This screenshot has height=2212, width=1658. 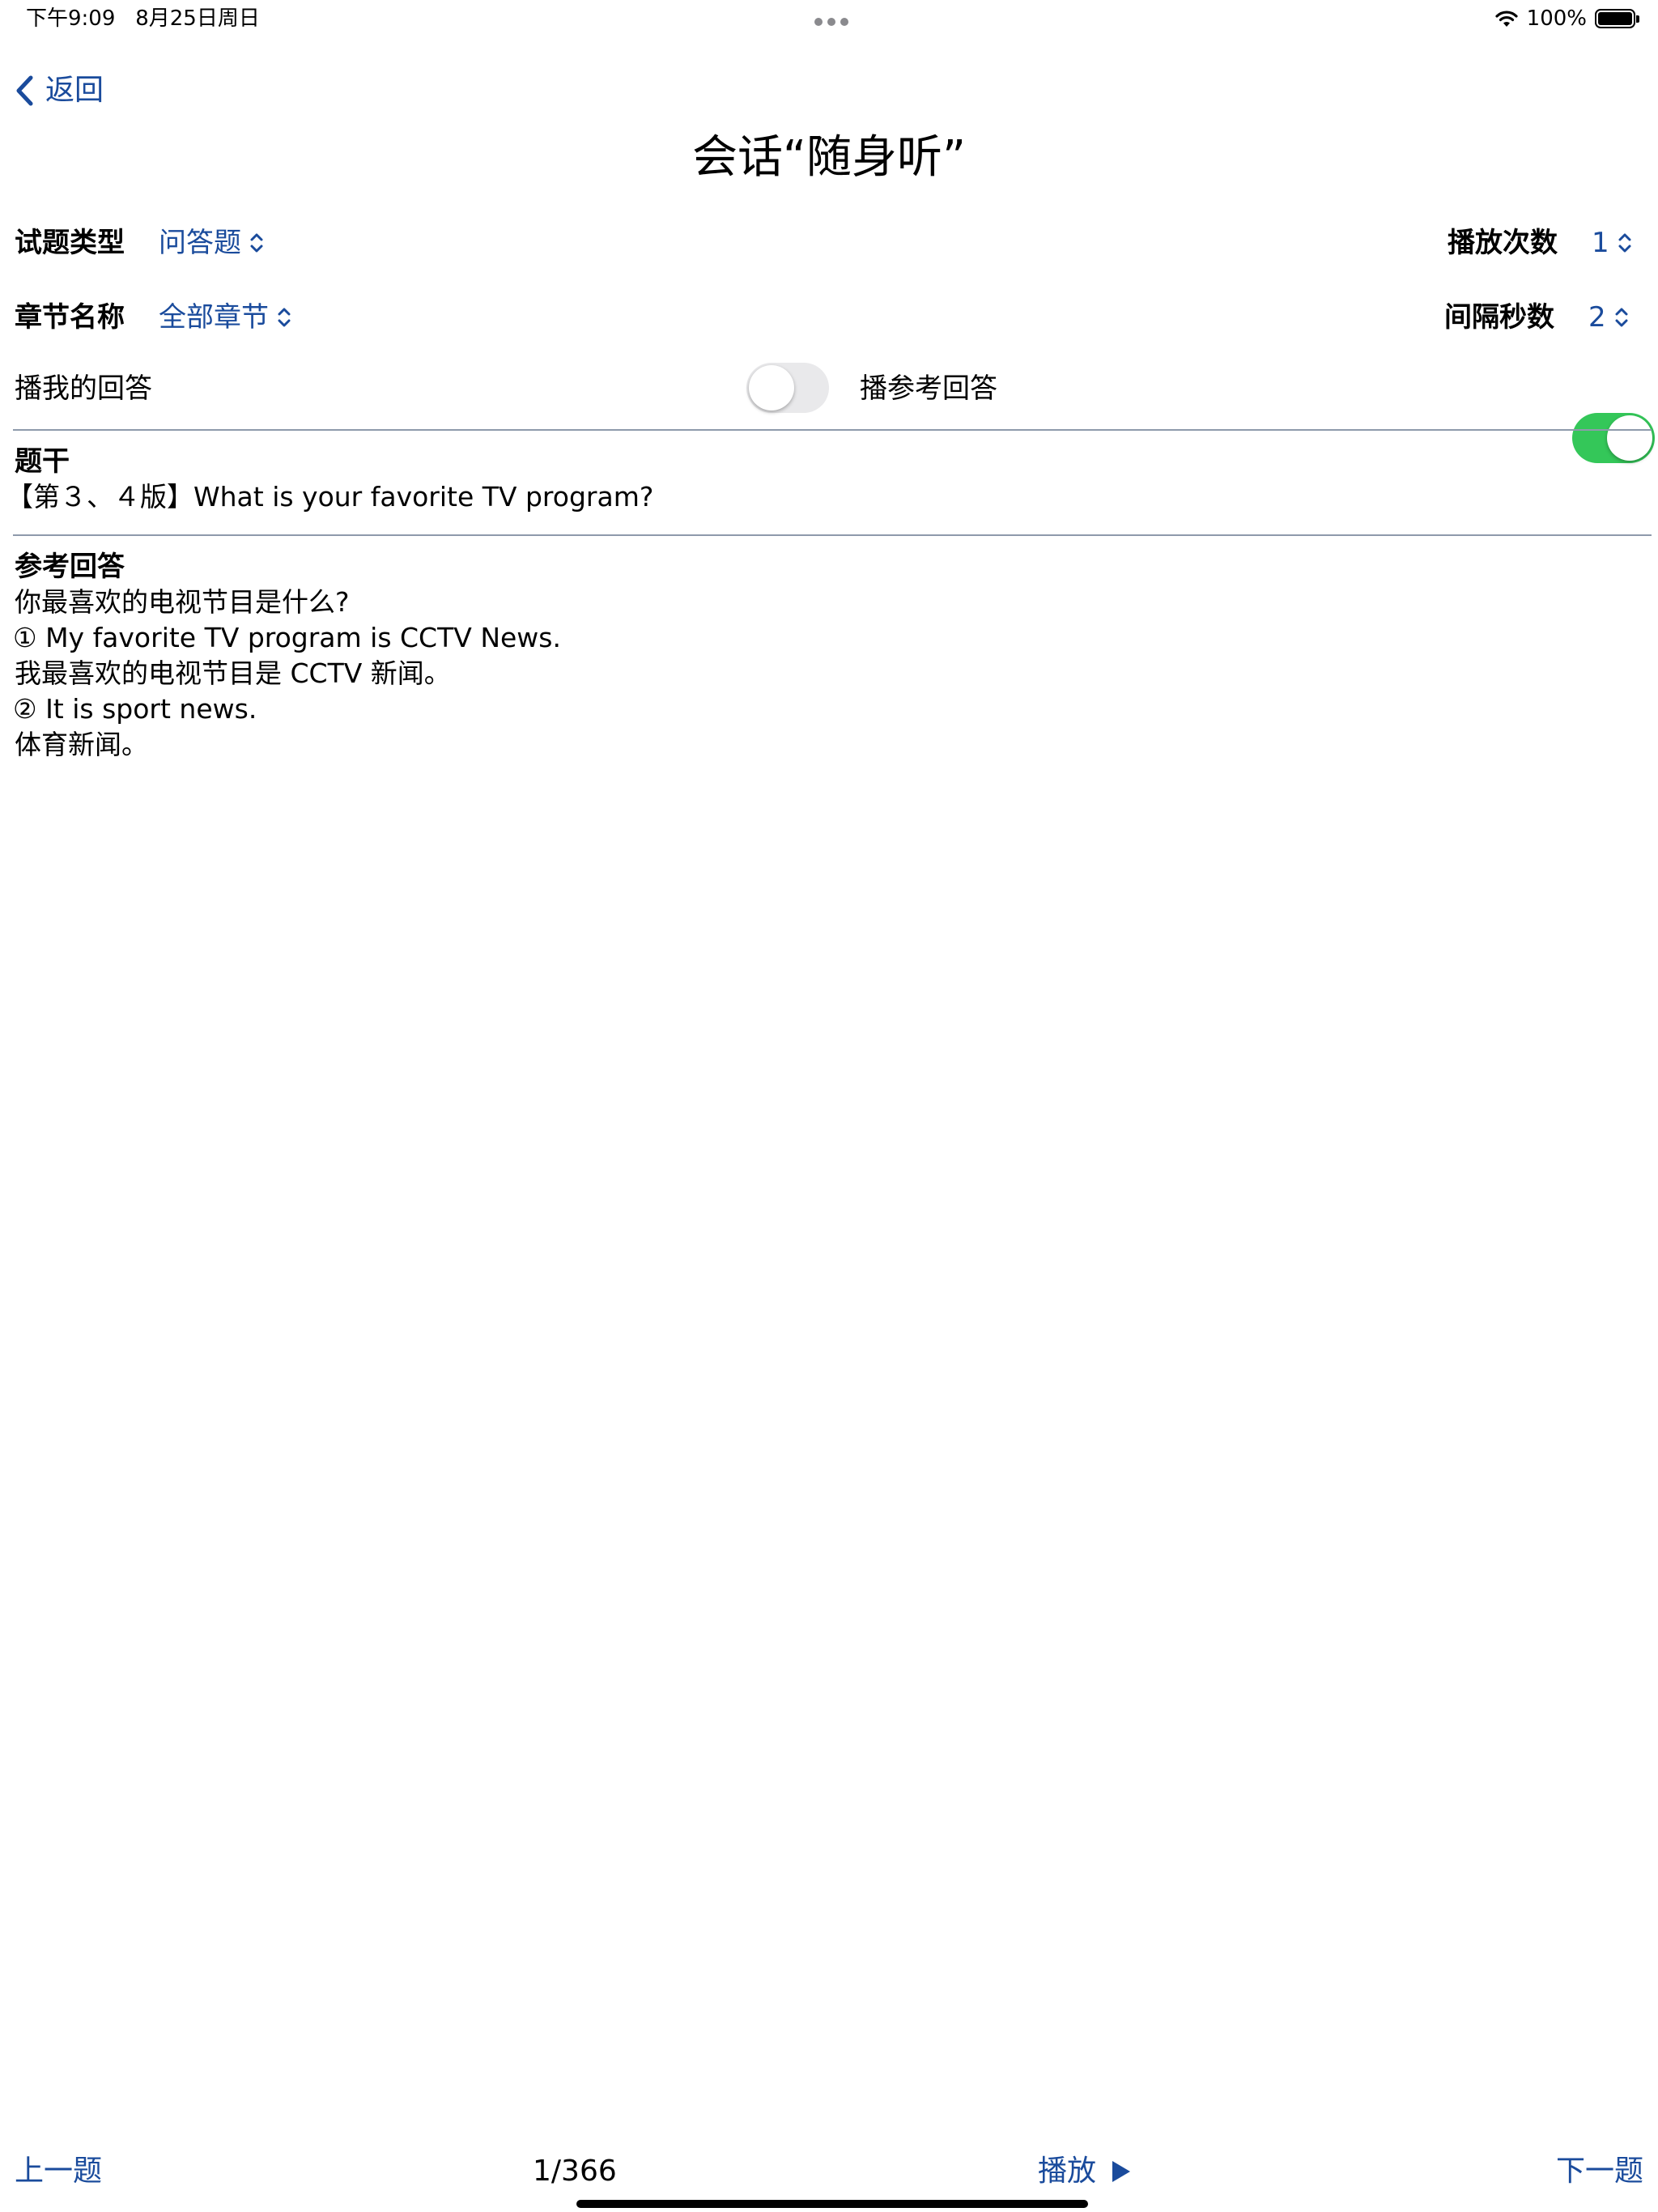 What do you see at coordinates (1121, 2171) in the screenshot?
I see `play-icon` at bounding box center [1121, 2171].